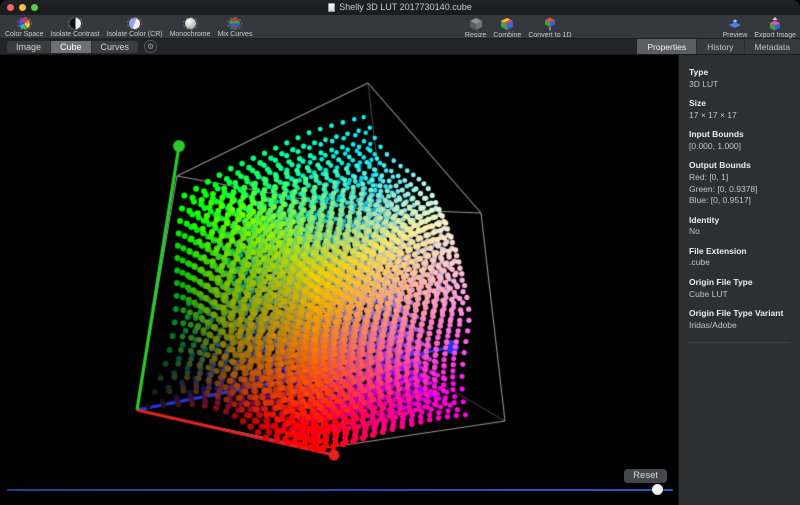 This screenshot has width=800, height=505. Describe the element at coordinates (704, 219) in the screenshot. I see `property-label: Identity` at that location.